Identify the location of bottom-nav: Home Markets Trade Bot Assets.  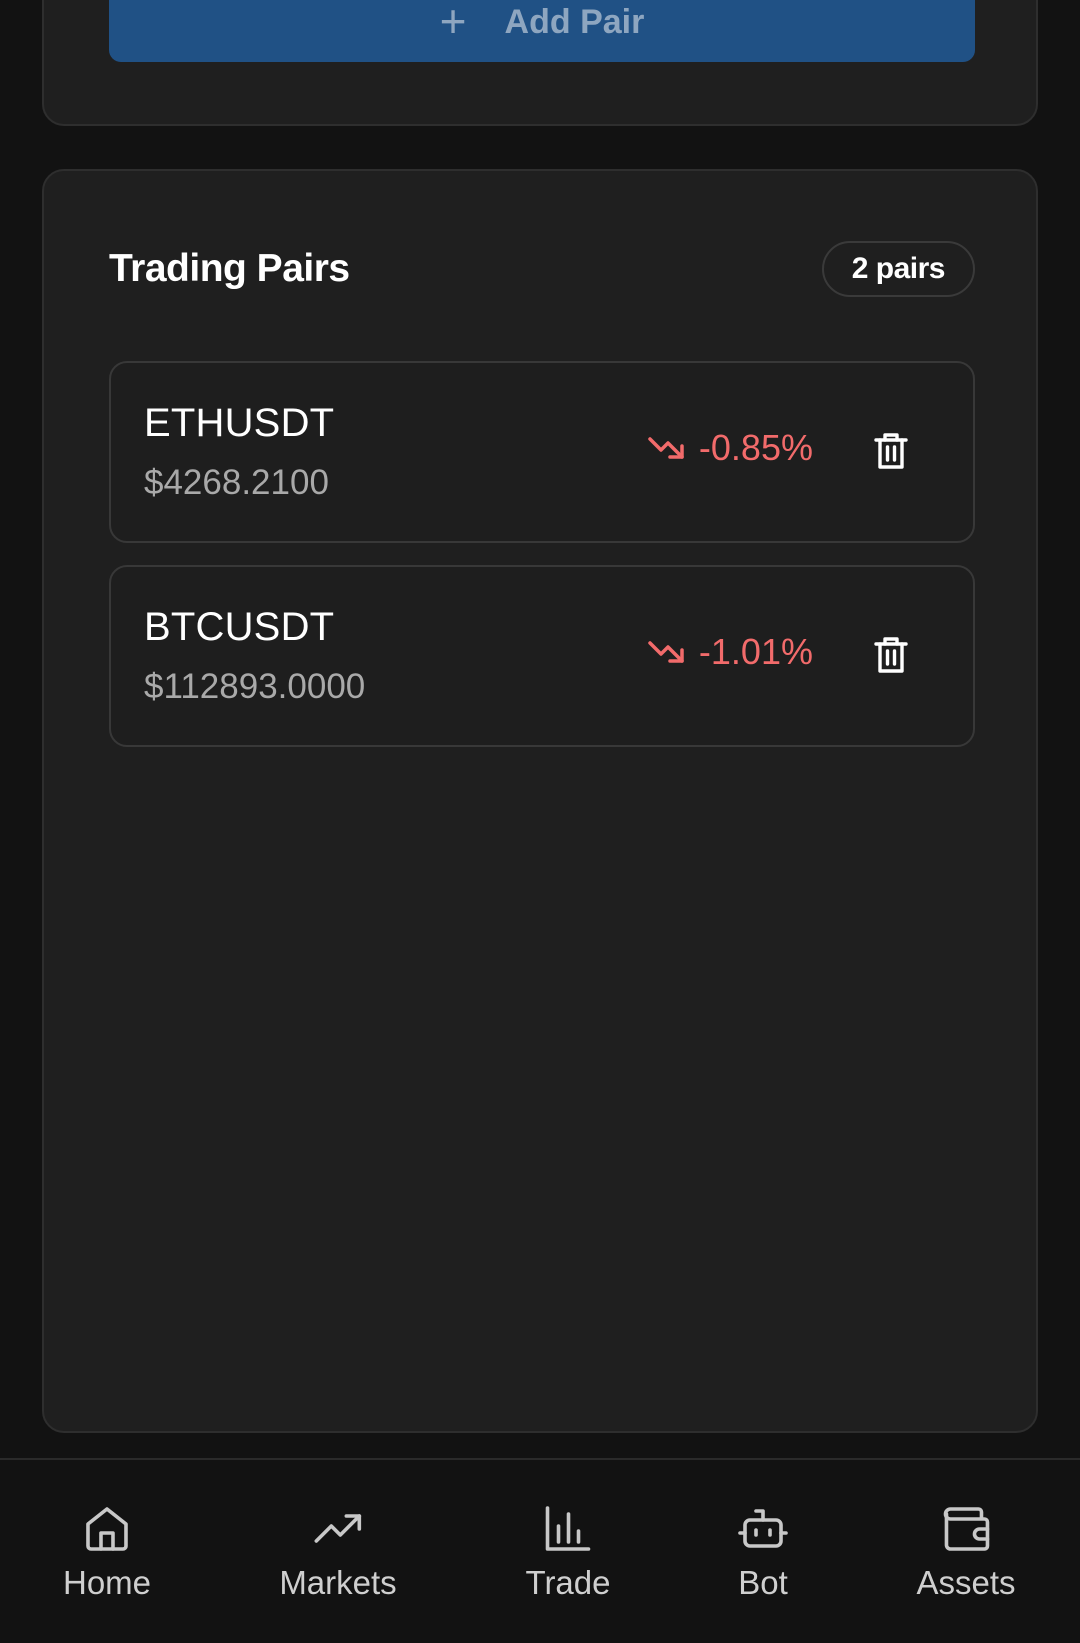
(540, 1550).